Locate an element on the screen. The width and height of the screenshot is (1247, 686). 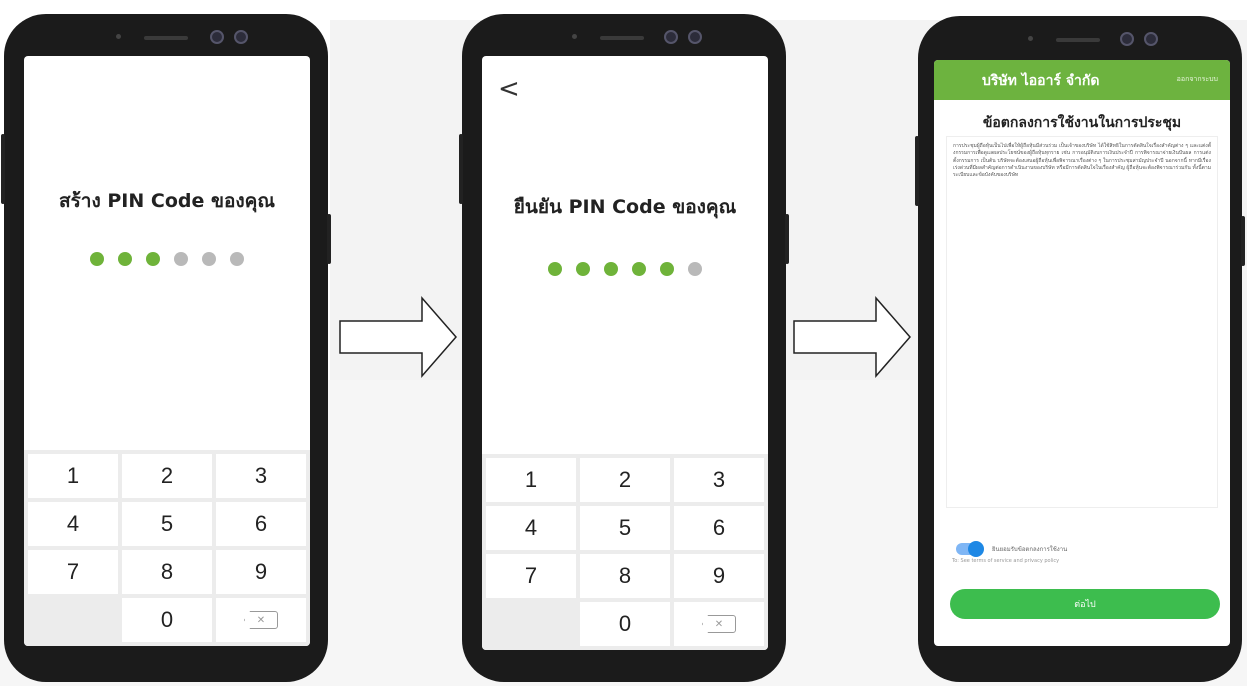
page-title: สร้าง PIN Code ของคุณ is located at coordinates (167, 201).